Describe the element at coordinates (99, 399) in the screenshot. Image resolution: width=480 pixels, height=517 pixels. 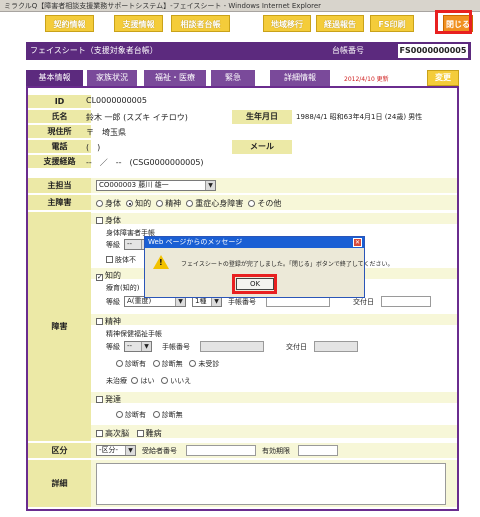
I see `developmental-checkbox` at that location.